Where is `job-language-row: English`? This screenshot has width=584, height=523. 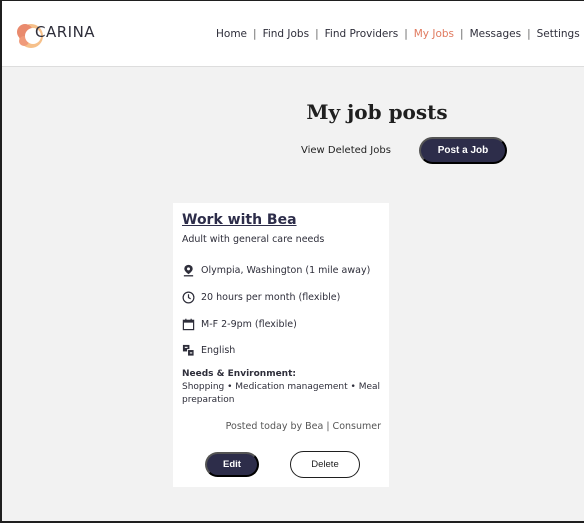
job-language-row: English is located at coordinates (208, 350).